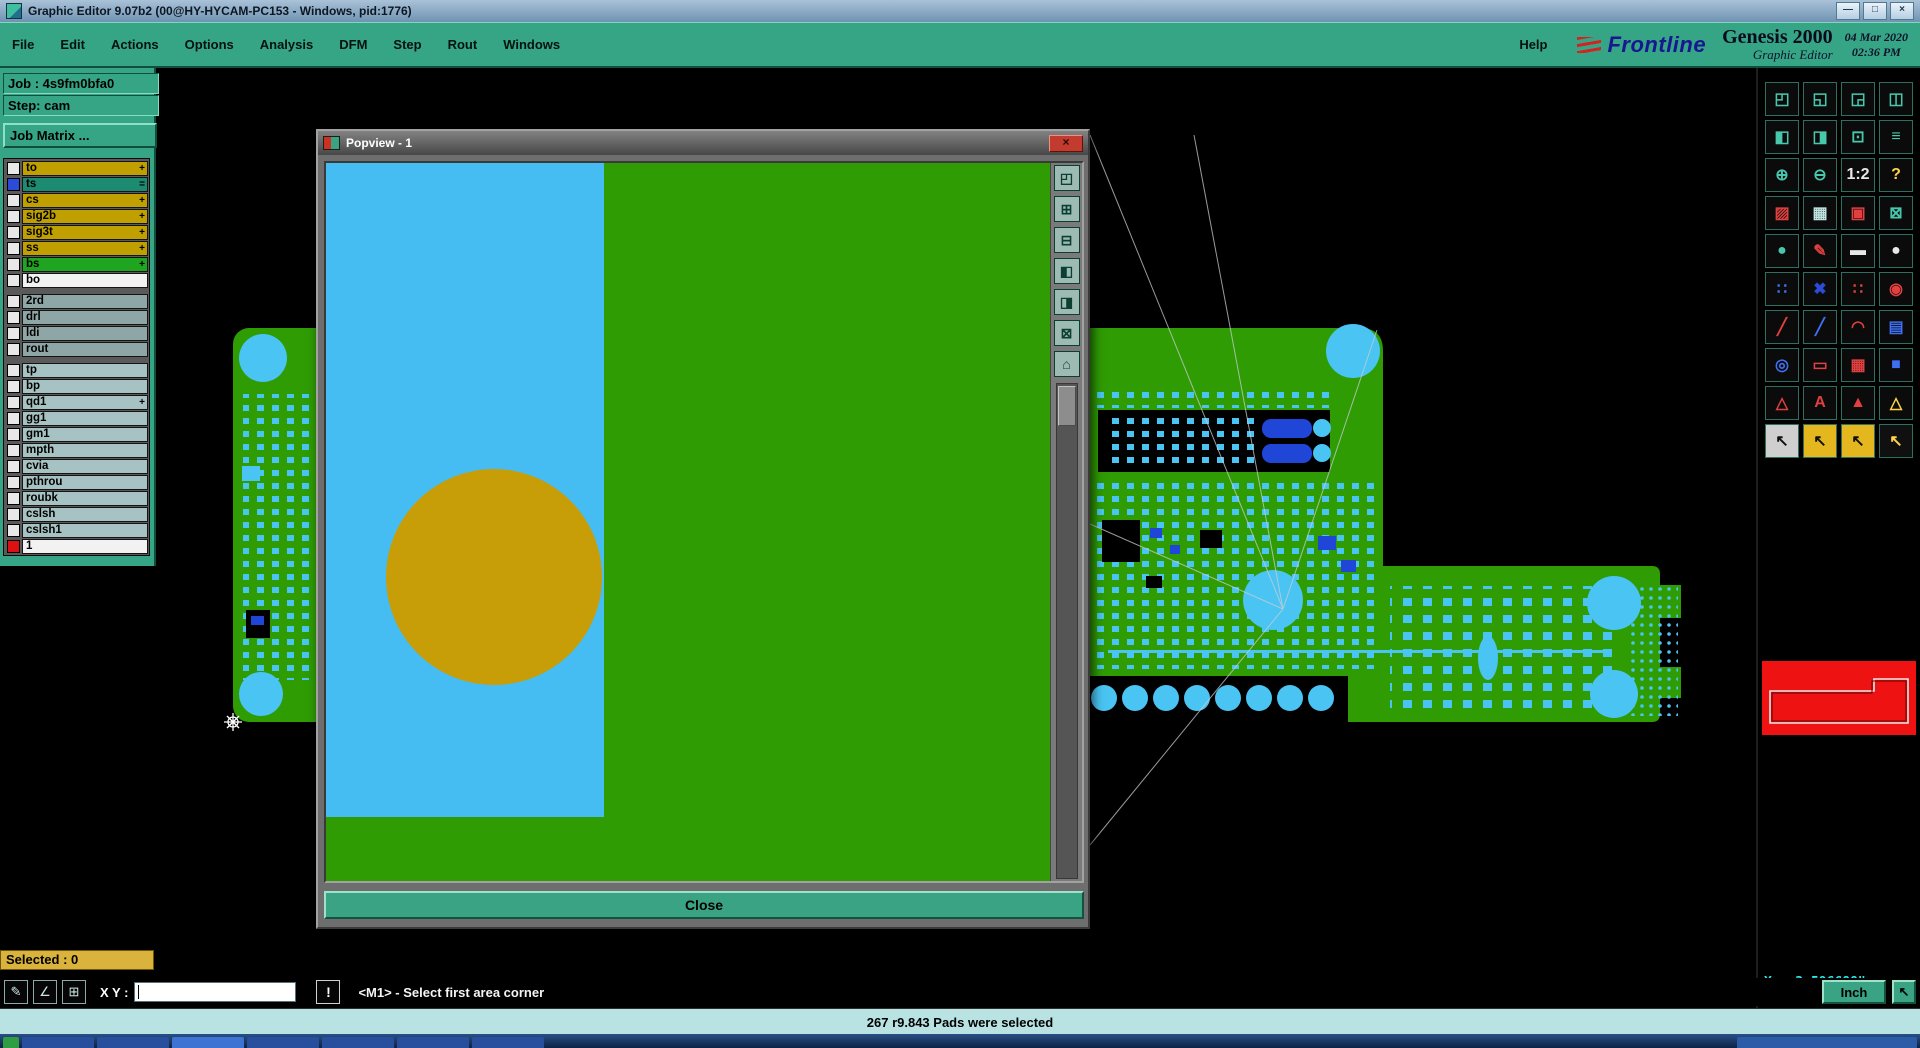 The image size is (1920, 1048). What do you see at coordinates (1066, 406) in the screenshot?
I see `popview-scrollbar-thumb` at bounding box center [1066, 406].